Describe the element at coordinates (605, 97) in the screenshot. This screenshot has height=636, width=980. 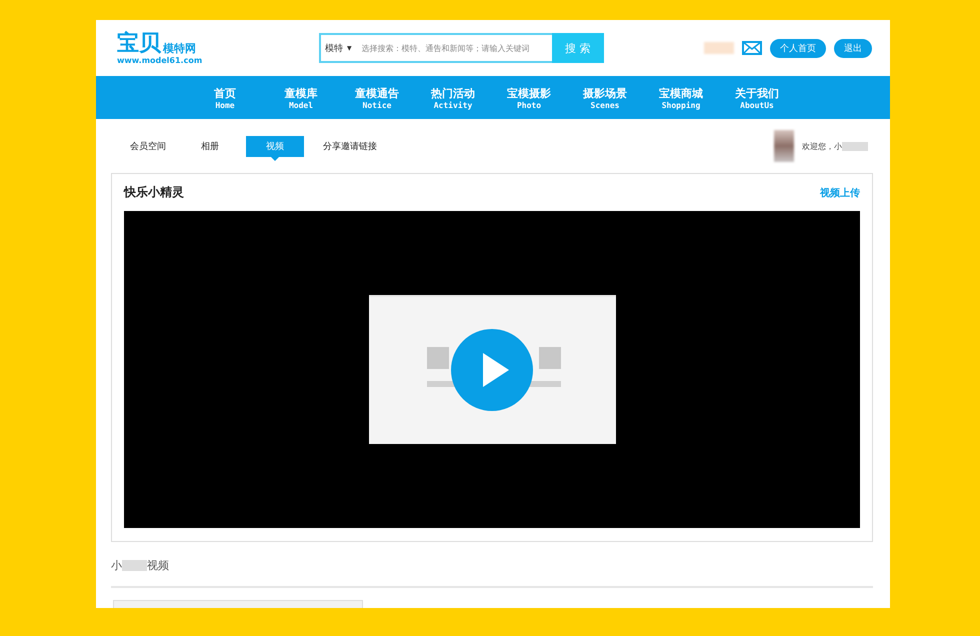
I see `nav-item: 摄影场景 Scenes` at that location.